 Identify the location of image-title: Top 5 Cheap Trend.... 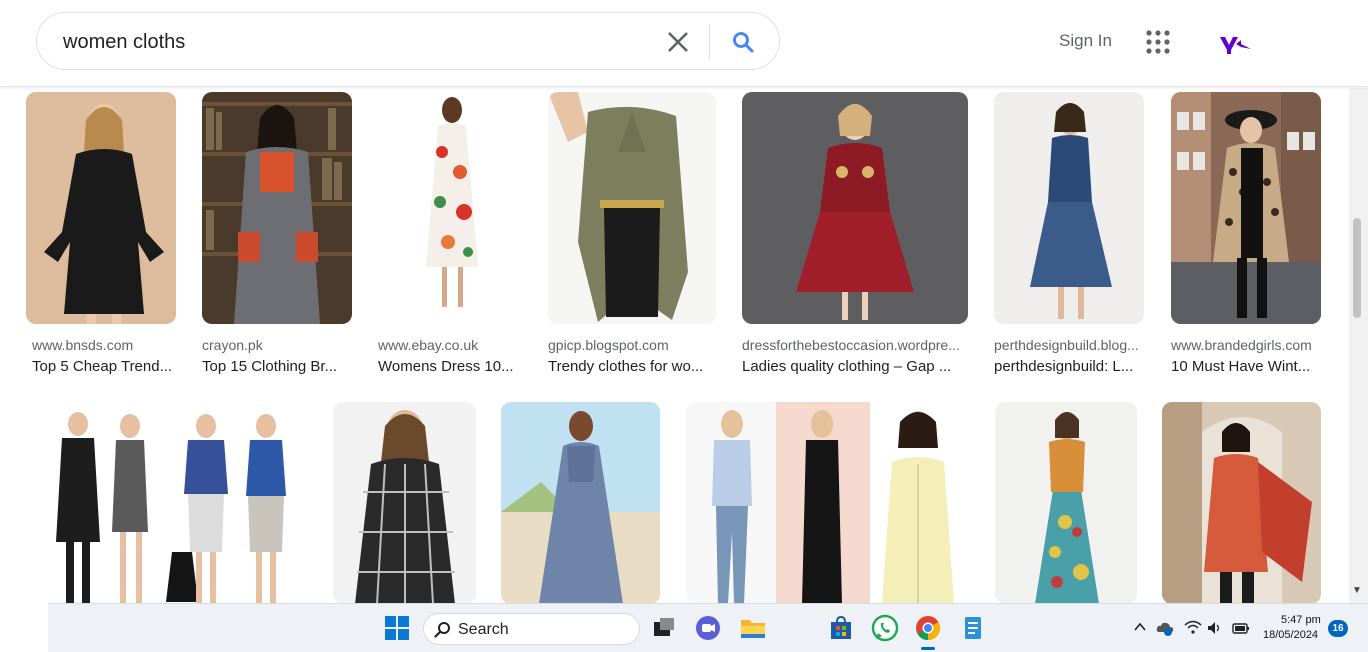
(102, 366).